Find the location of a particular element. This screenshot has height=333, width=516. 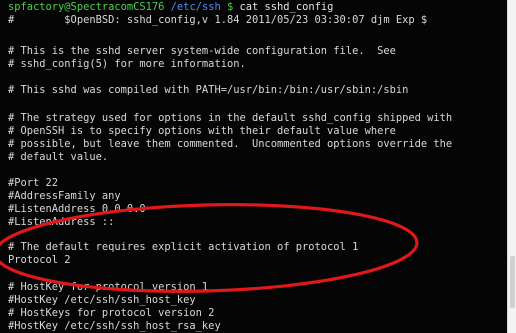

scrollbar-thumb is located at coordinates (512, 282).